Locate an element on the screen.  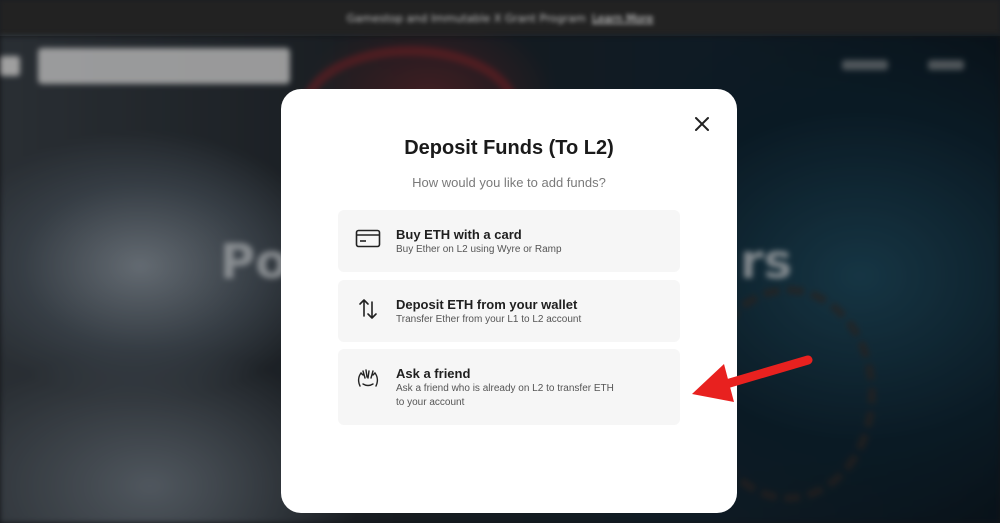
red-arrow-annotation-icon is located at coordinates (752, 380).